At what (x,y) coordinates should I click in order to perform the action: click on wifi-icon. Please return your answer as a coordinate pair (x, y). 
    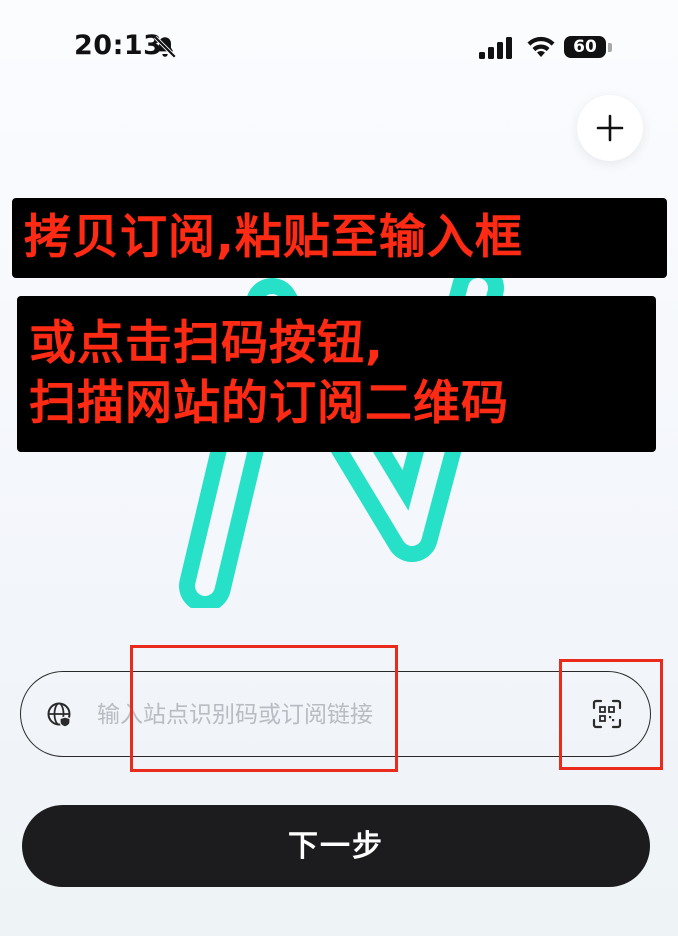
    Looking at the image, I should click on (541, 46).